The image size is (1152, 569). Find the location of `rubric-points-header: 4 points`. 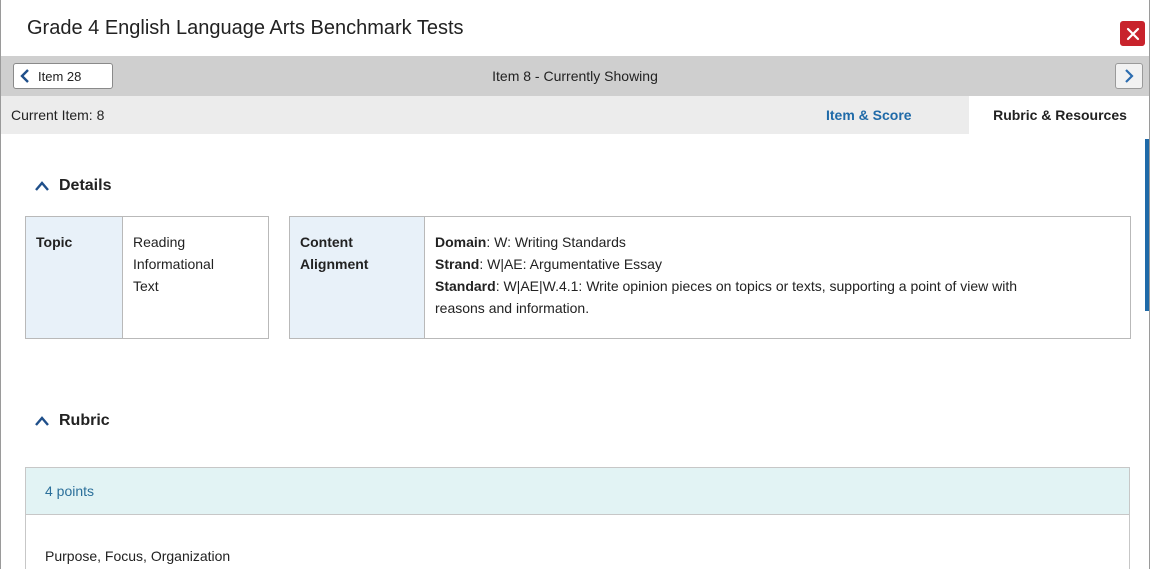

rubric-points-header: 4 points is located at coordinates (577, 491).